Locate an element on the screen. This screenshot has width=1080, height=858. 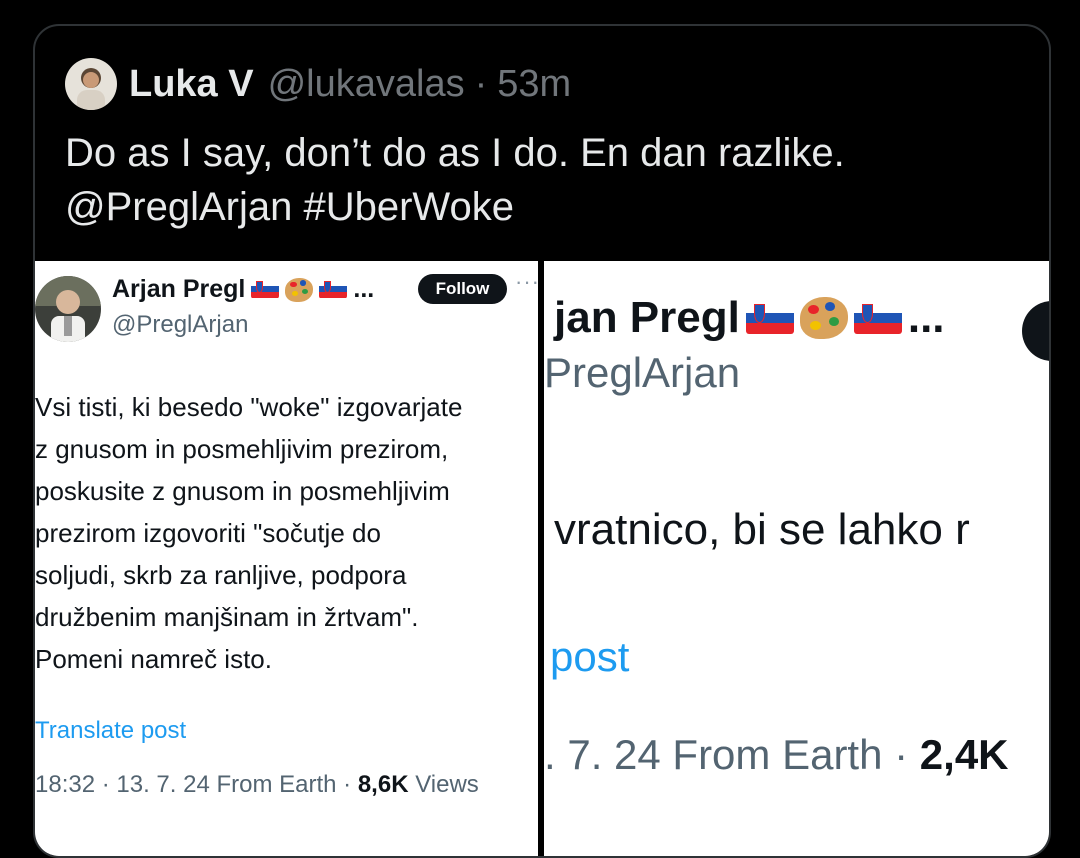
author-name: Luka V is located at coordinates (191, 84).